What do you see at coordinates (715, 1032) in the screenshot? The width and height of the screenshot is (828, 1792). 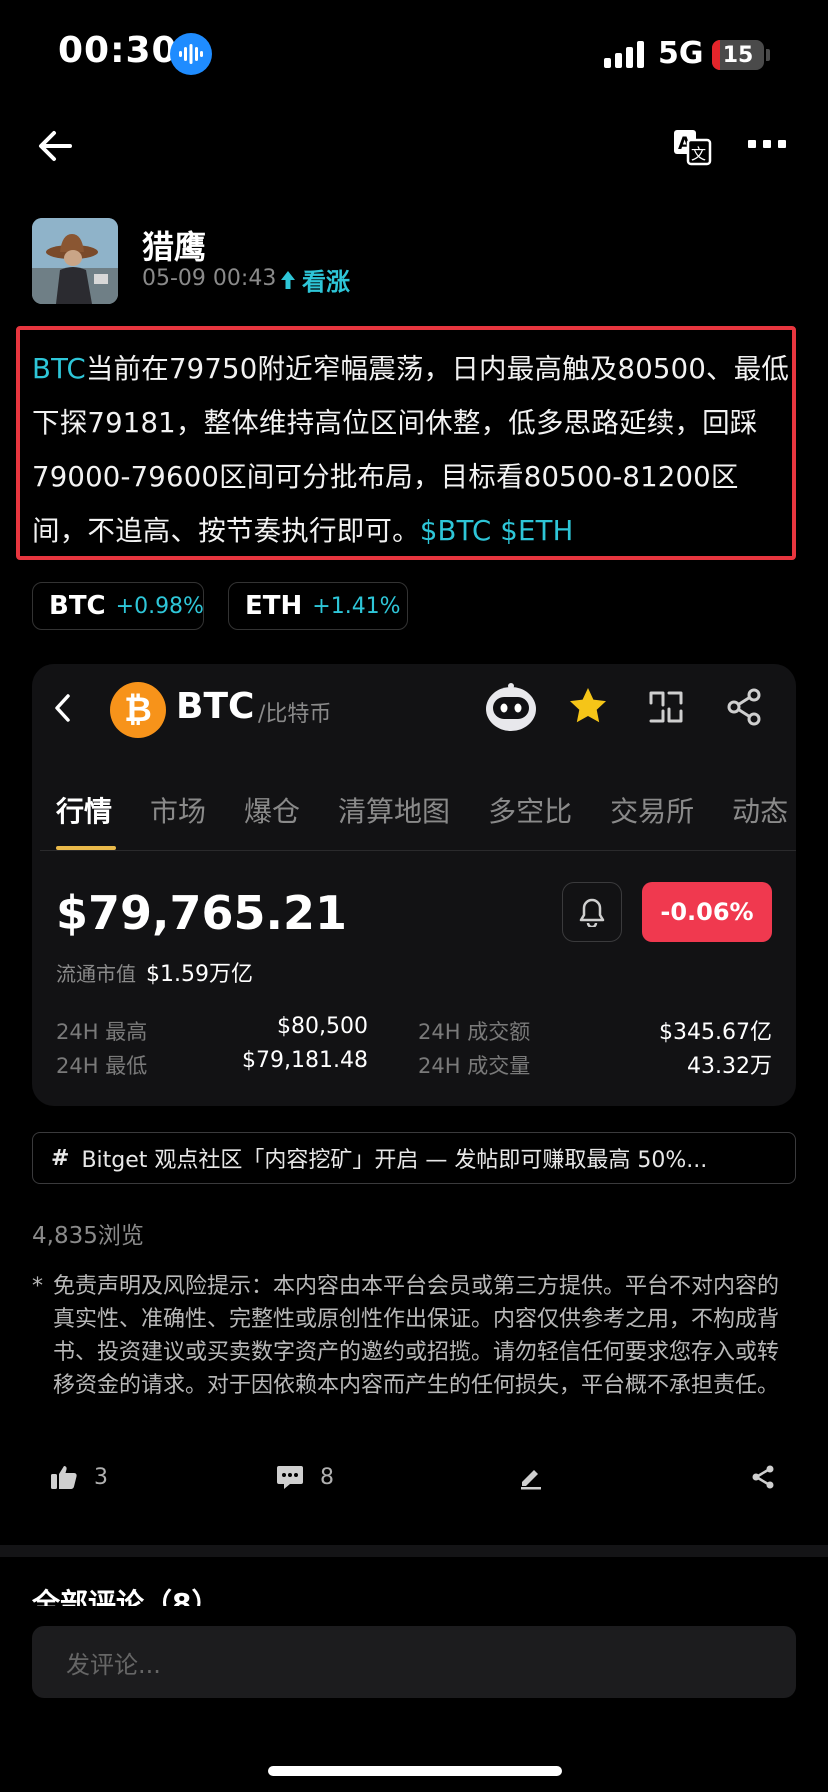 I see `turnover-24h-value: $345.67亿` at bounding box center [715, 1032].